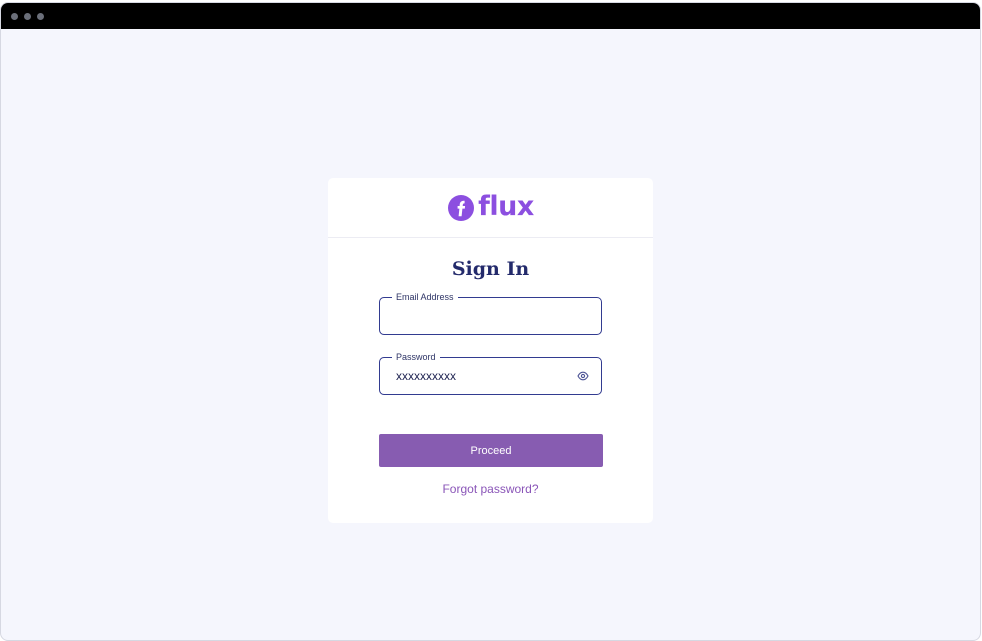  What do you see at coordinates (425, 297) in the screenshot?
I see `email-field-label: Email Address` at bounding box center [425, 297].